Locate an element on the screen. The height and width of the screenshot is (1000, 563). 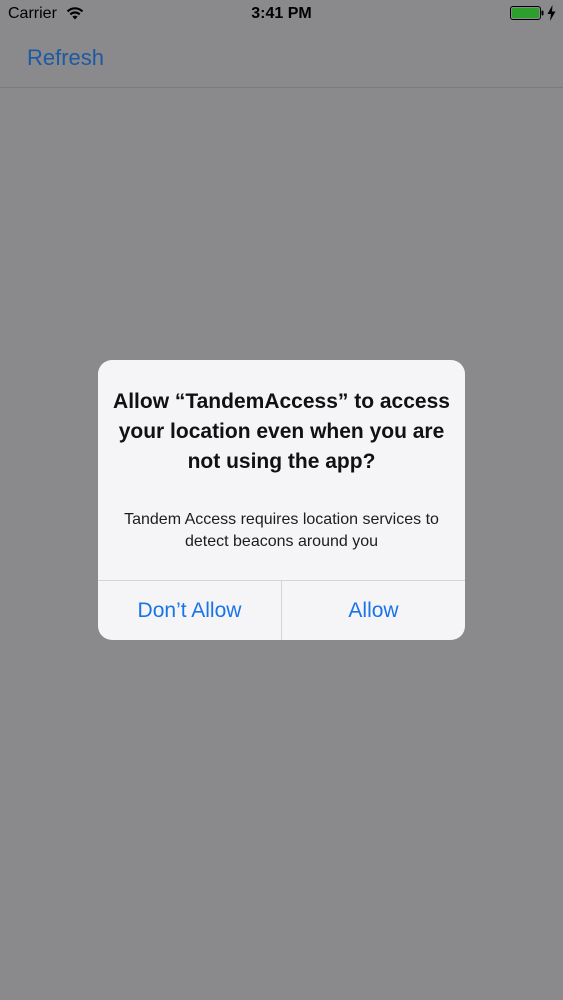
navigation-bar: Refresh is located at coordinates (281, 59).